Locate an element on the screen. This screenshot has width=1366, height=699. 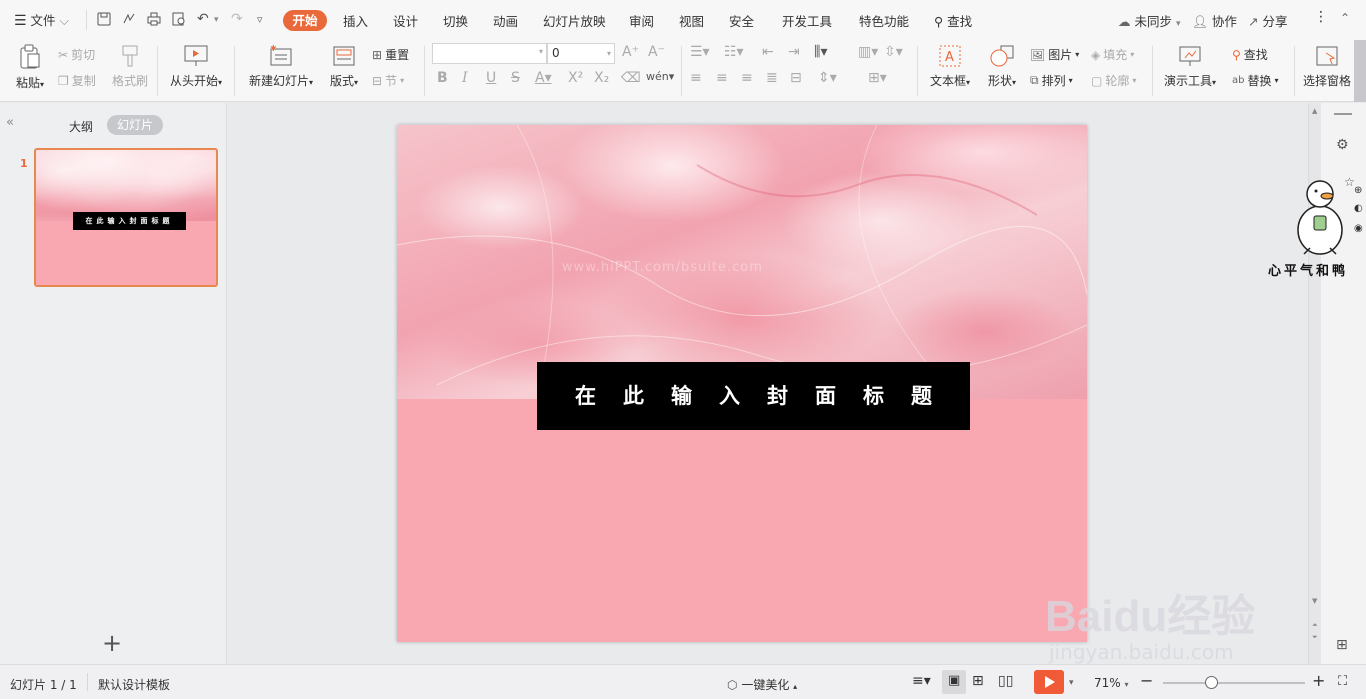
replace-button: ab 替换 ▾ is located at coordinates (1255, 80).